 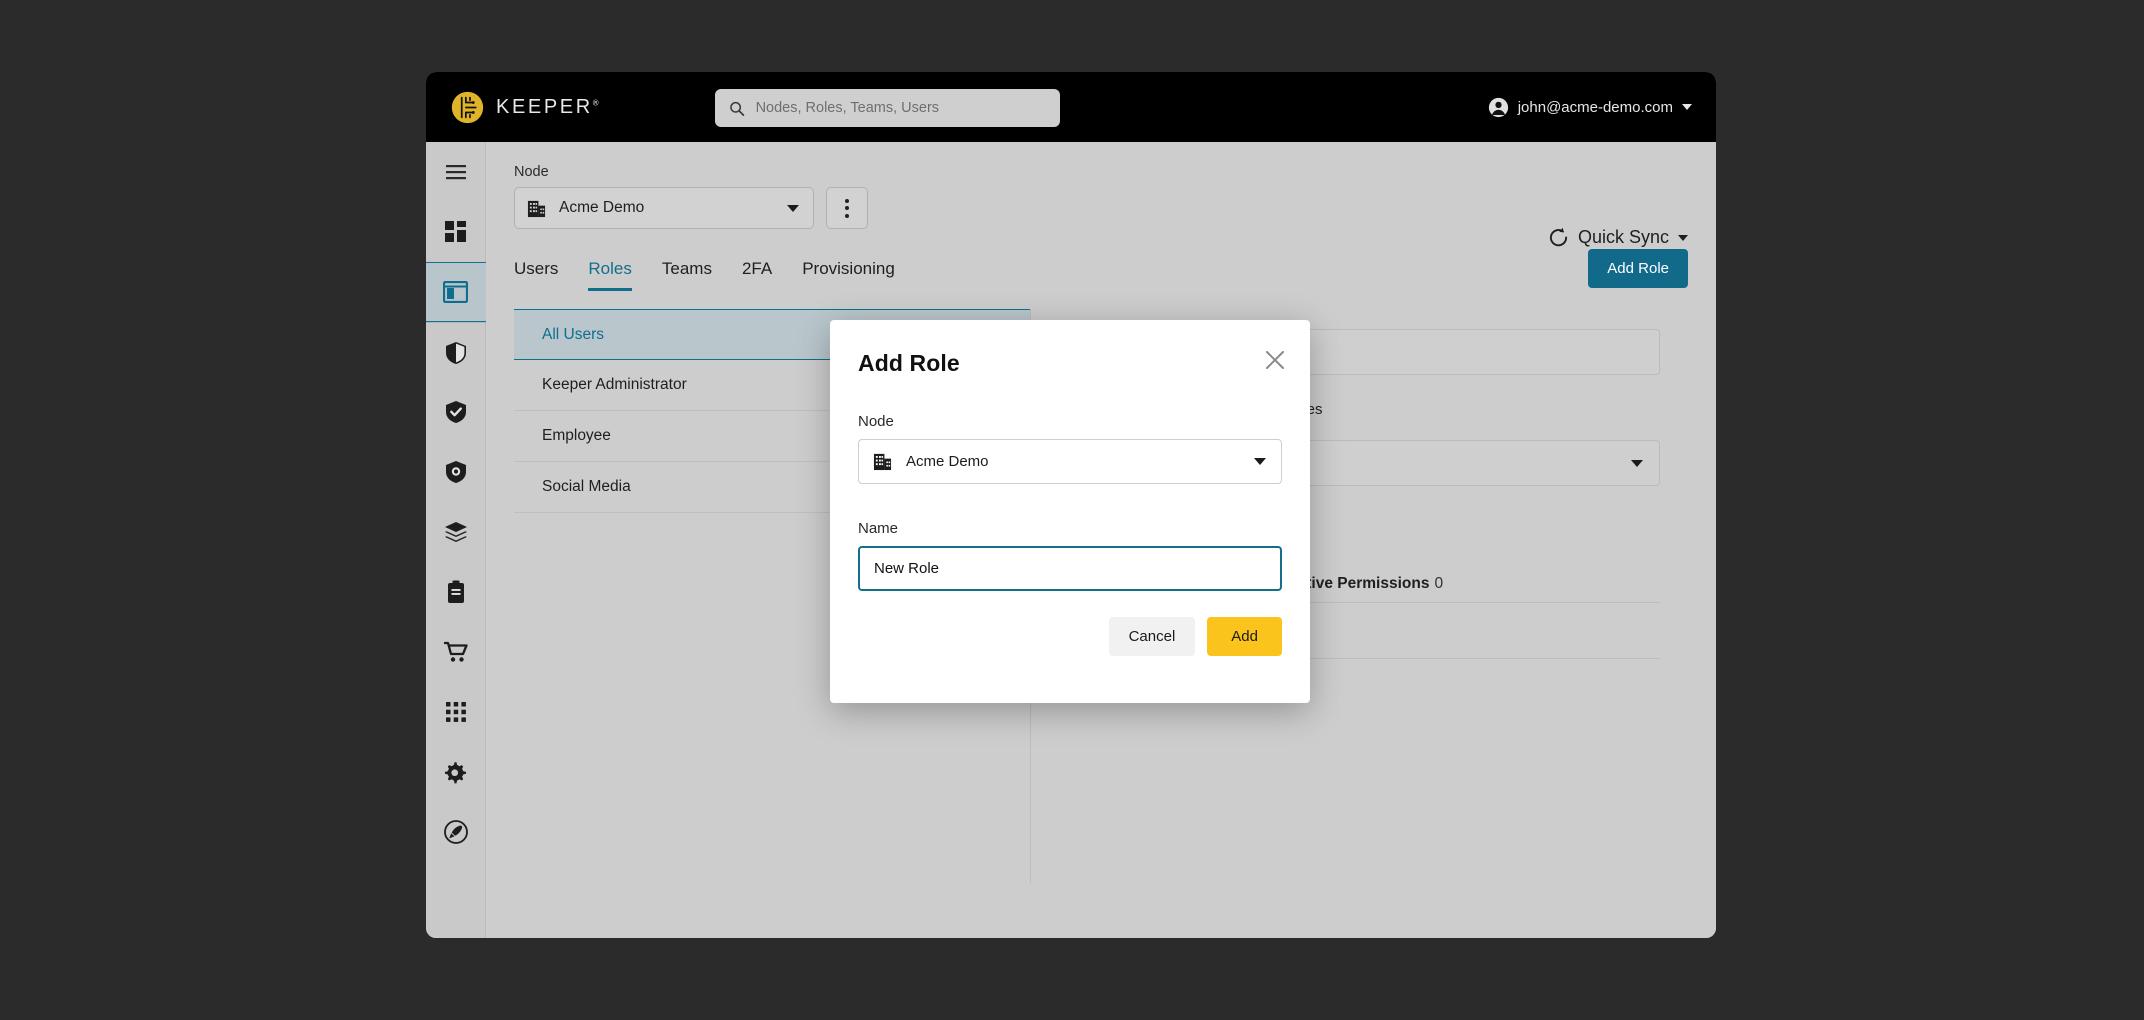 I want to click on global-search, so click(x=887, y=108).